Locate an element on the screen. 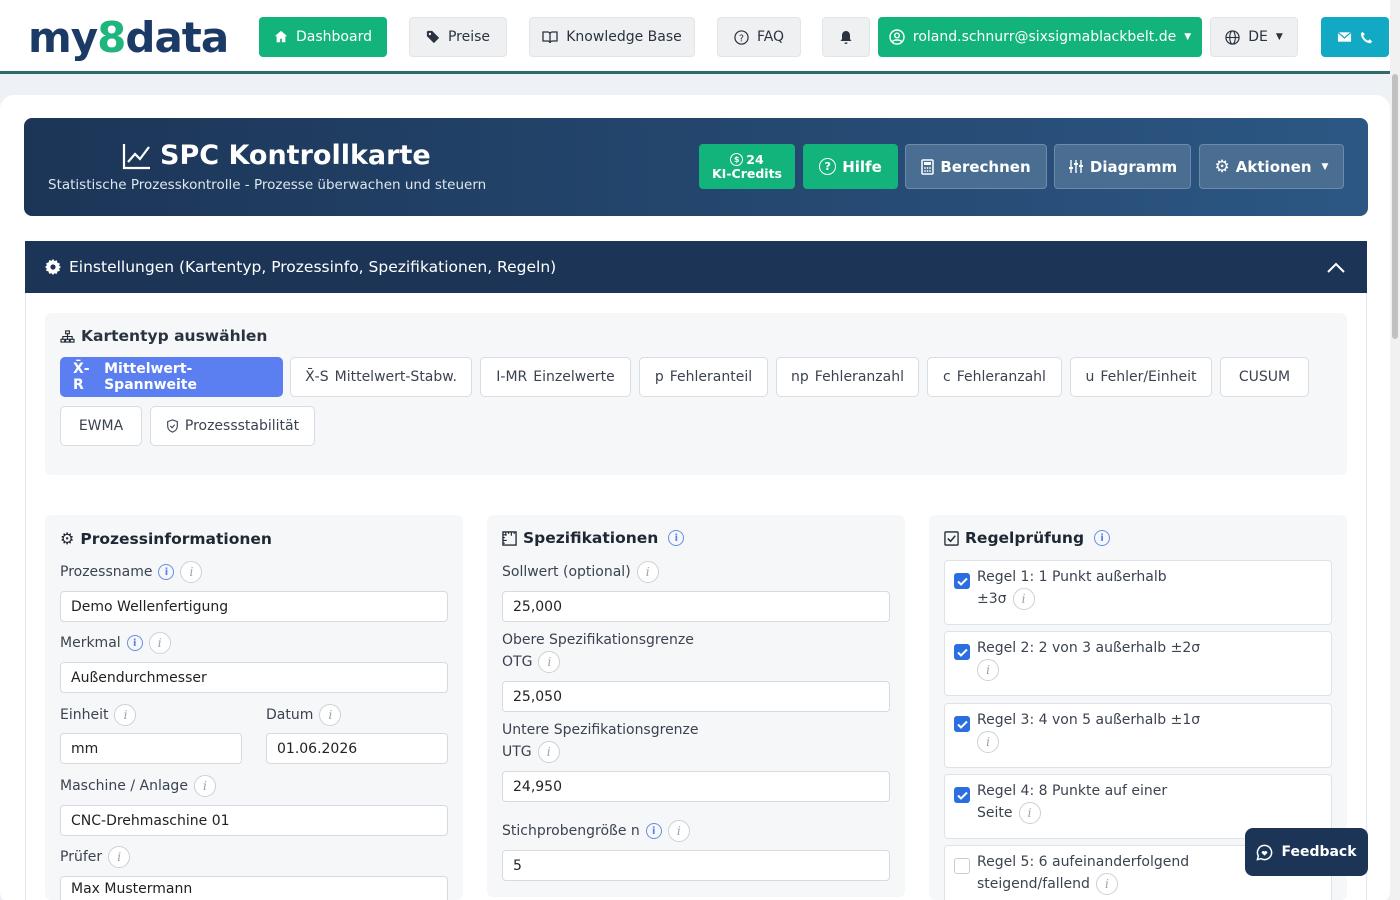  rule-1: Regel 1: 1 Punkt außerhalb ±3σ i is located at coordinates (1138, 592).